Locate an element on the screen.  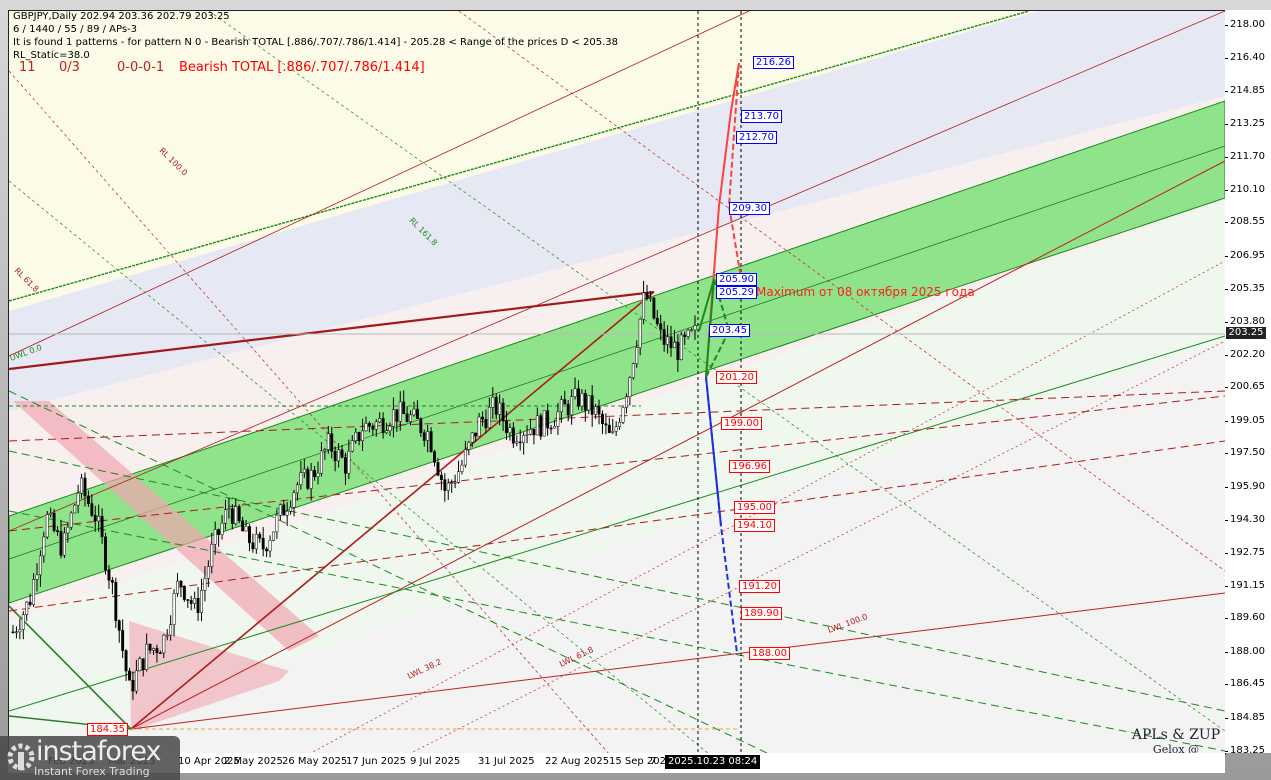
price-tick: 194.30 is located at coordinates (1245, 520).